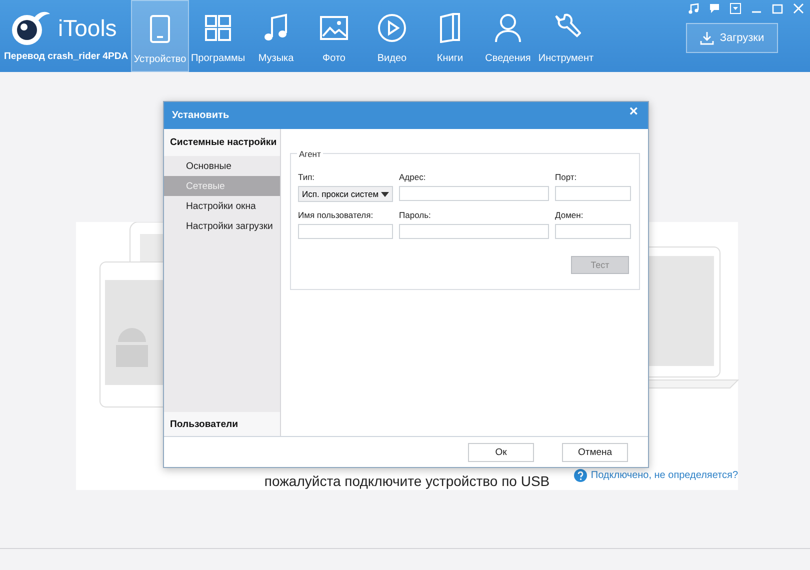  I want to click on sidebar-item: Настройки загрузки, so click(222, 226).